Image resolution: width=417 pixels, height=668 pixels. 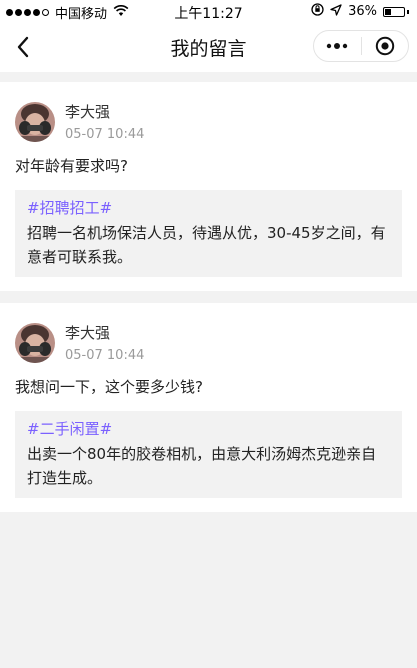 I want to click on quoted-post: #招聘招工# 招聘一名机场保洁人员，待遇从优，30-45岁之间，有意者可联系我。, so click(x=208, y=233).